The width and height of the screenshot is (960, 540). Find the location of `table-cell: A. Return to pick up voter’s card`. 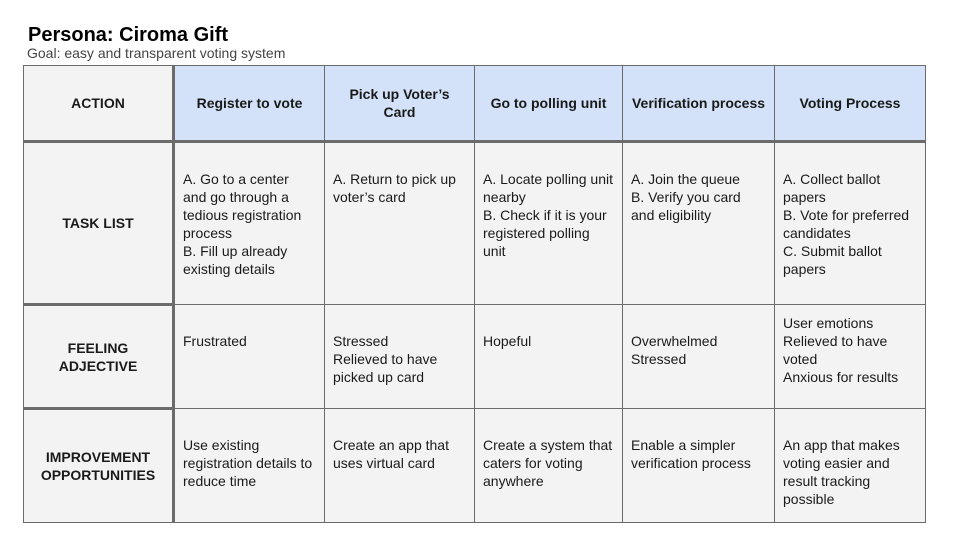

table-cell: A. Return to pick up voter’s card is located at coordinates (399, 223).